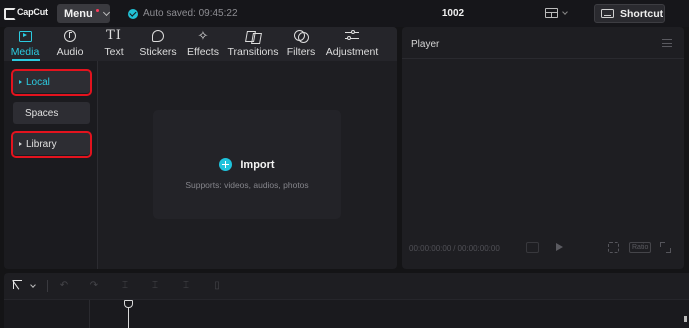 This screenshot has width=689, height=328. I want to click on keyboard-icon, so click(607, 13).